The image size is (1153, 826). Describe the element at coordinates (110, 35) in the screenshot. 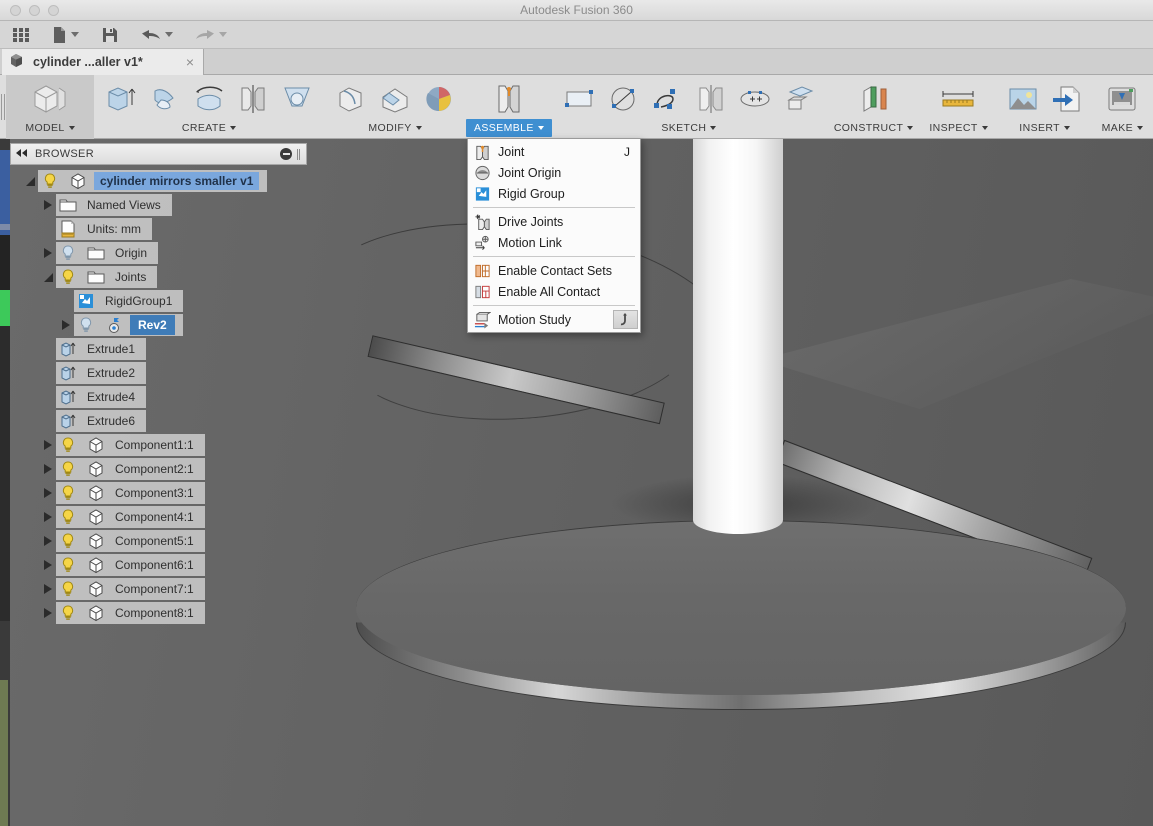

I see `save-icon` at that location.